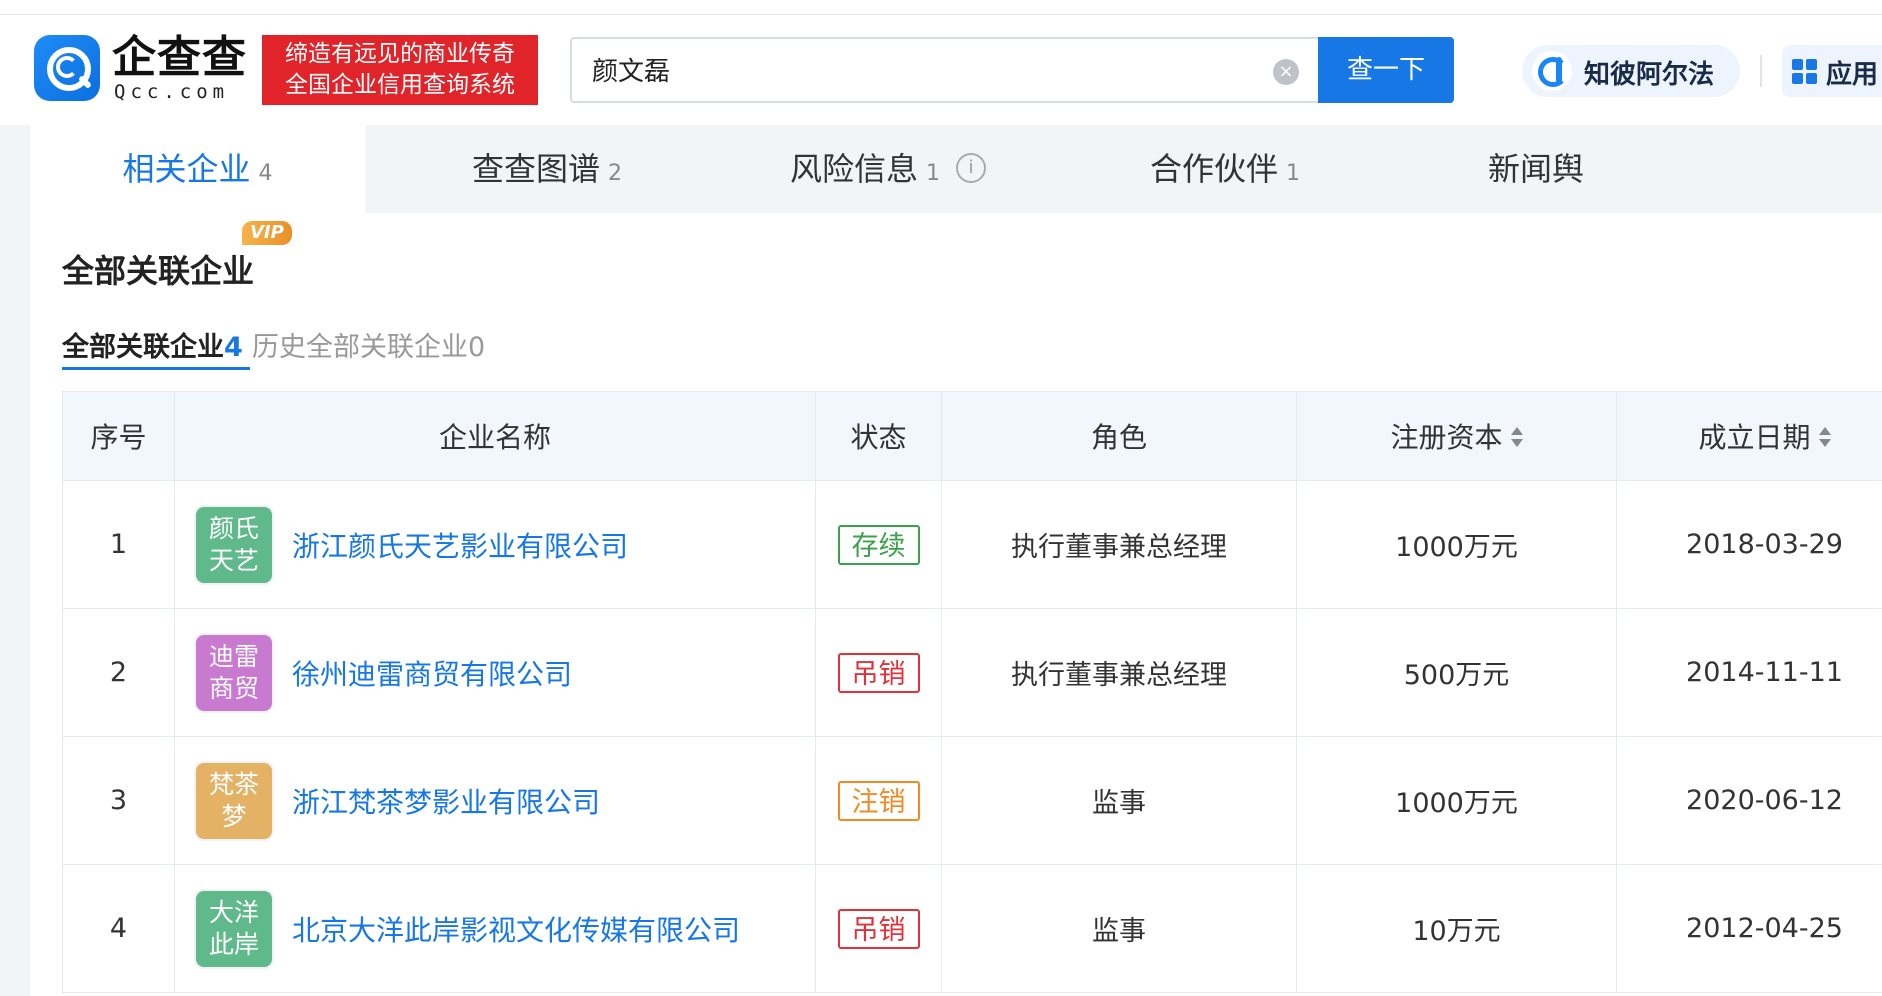 The height and width of the screenshot is (996, 1882). Describe the element at coordinates (265, 173) in the screenshot. I see `tab-count: 4` at that location.